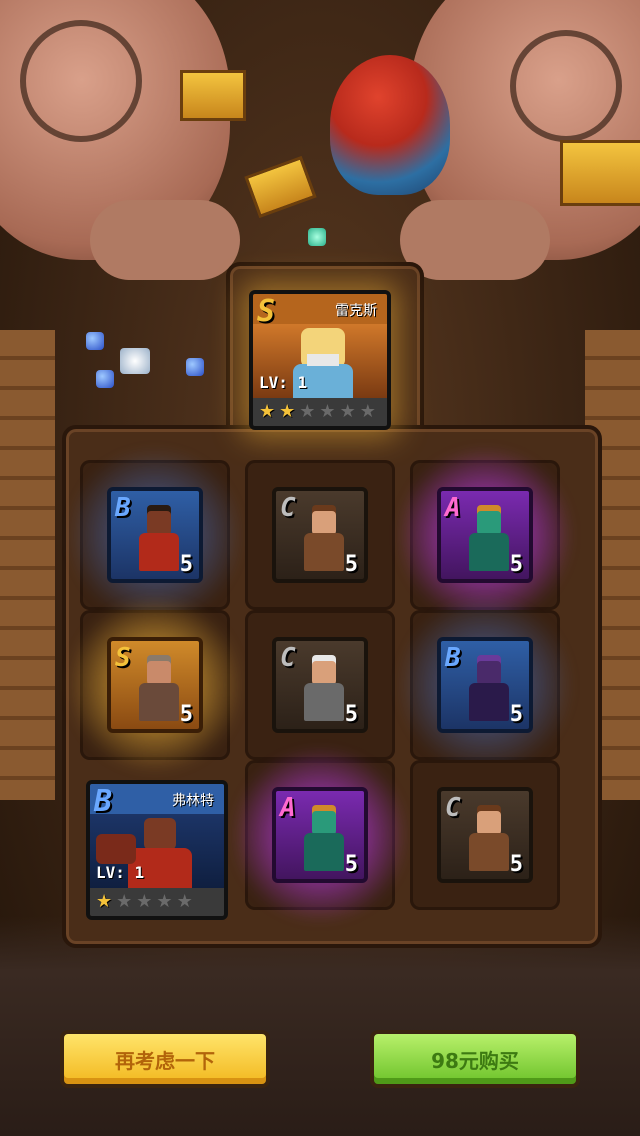  Describe the element at coordinates (135, 361) in the screenshot. I see `silver-ore-icon` at that location.